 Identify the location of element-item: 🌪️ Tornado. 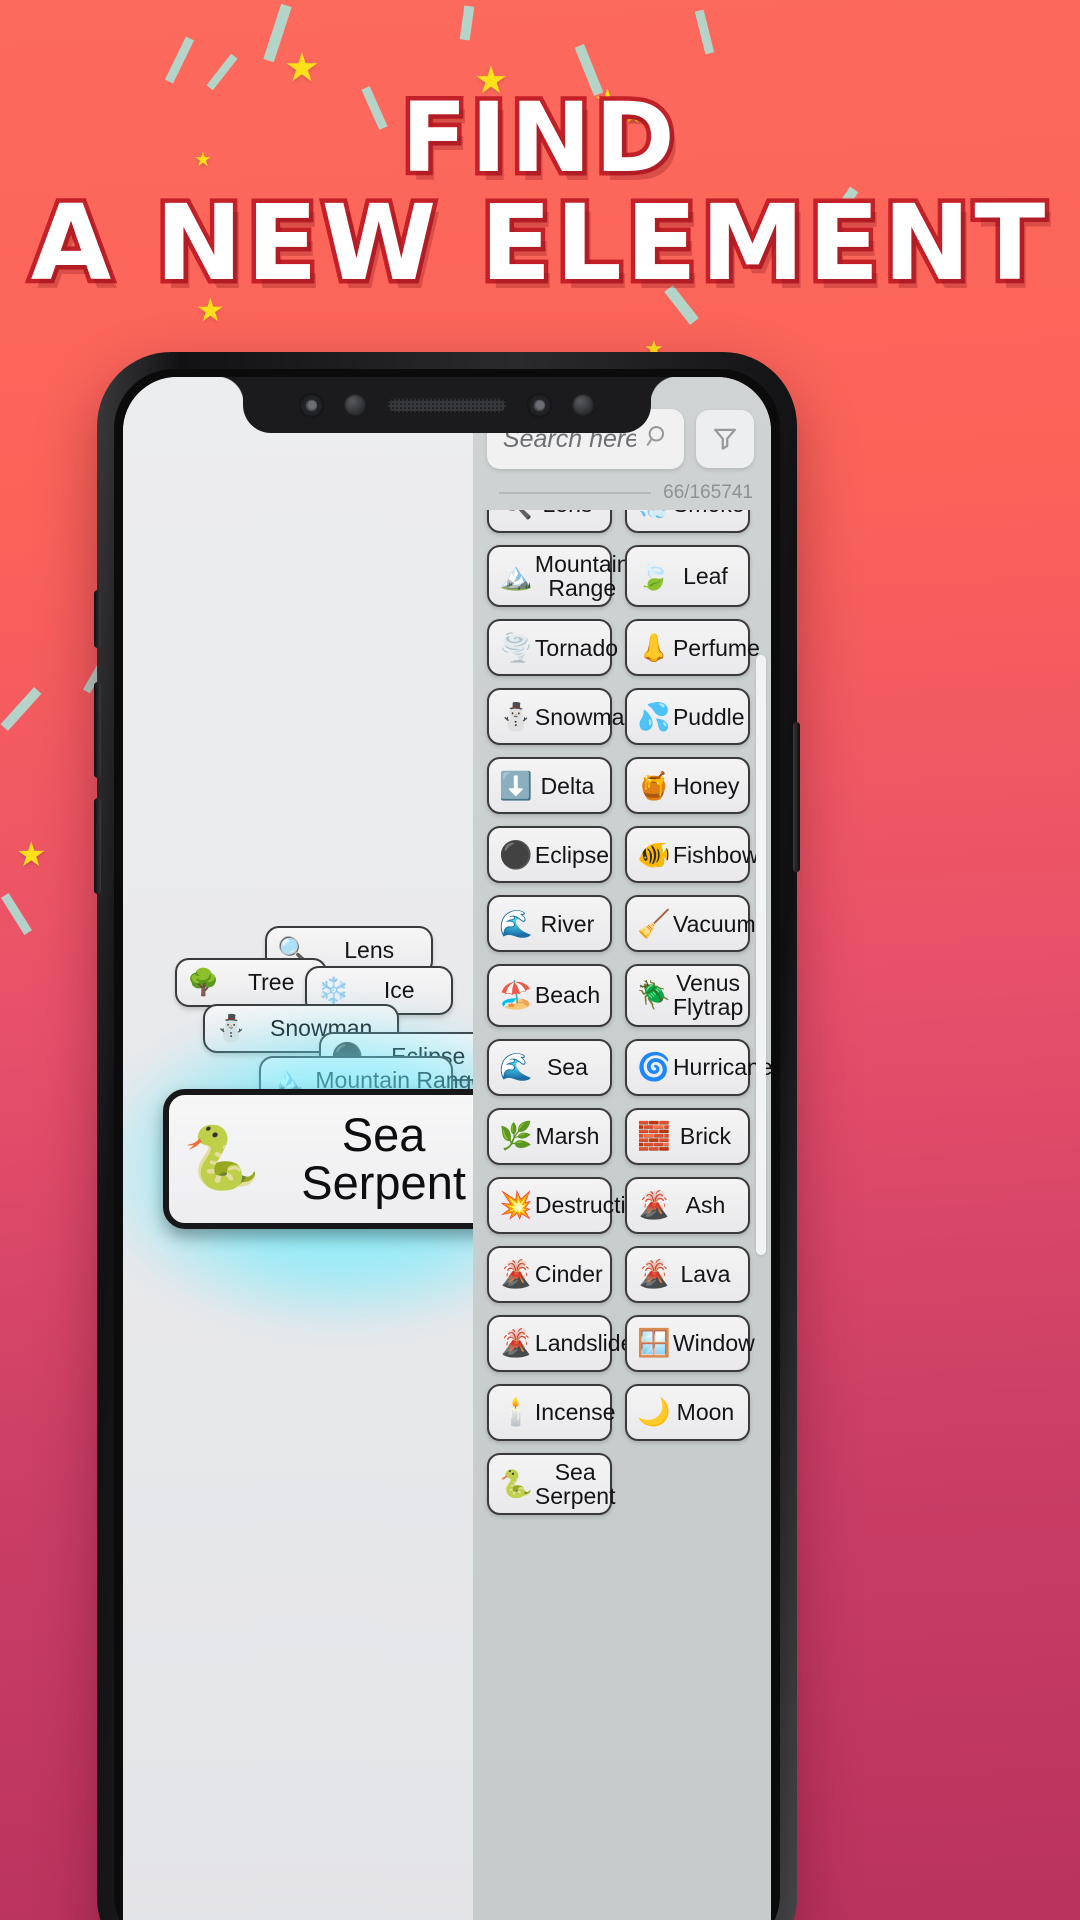
(552, 648).